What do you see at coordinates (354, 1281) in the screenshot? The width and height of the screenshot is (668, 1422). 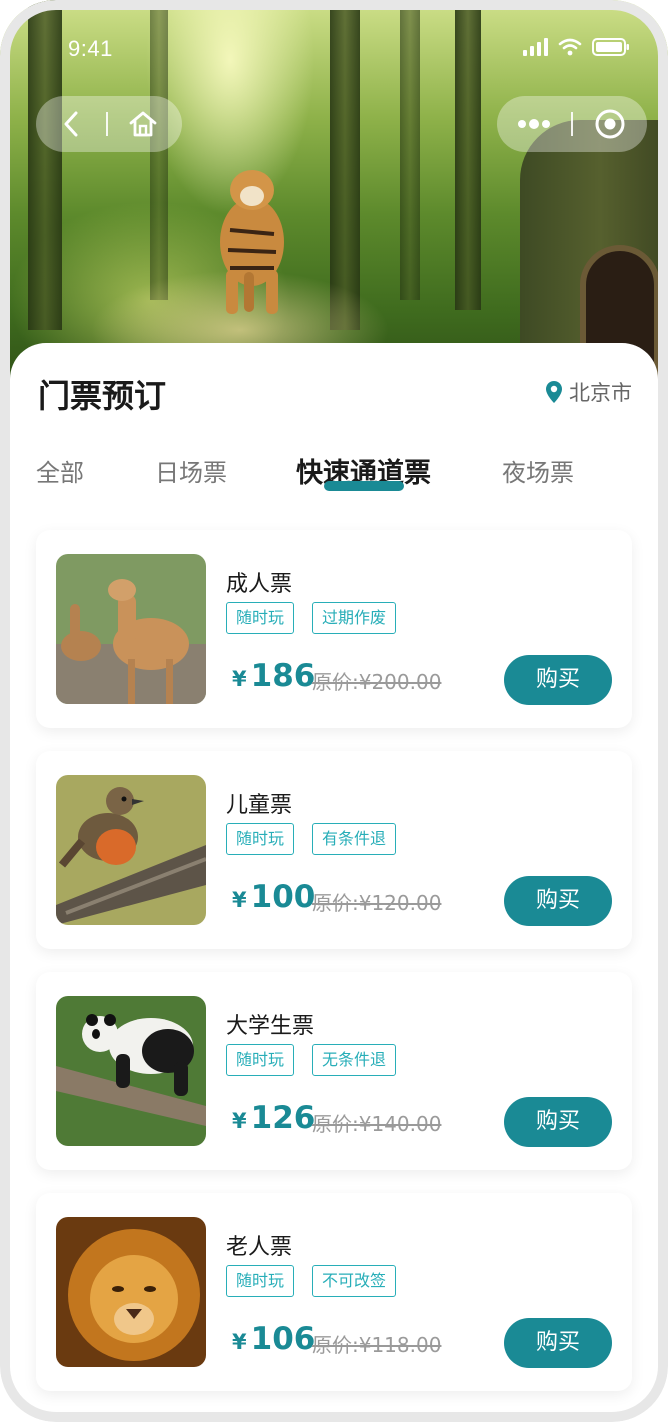 I see `ticket-tag: 不可改签` at bounding box center [354, 1281].